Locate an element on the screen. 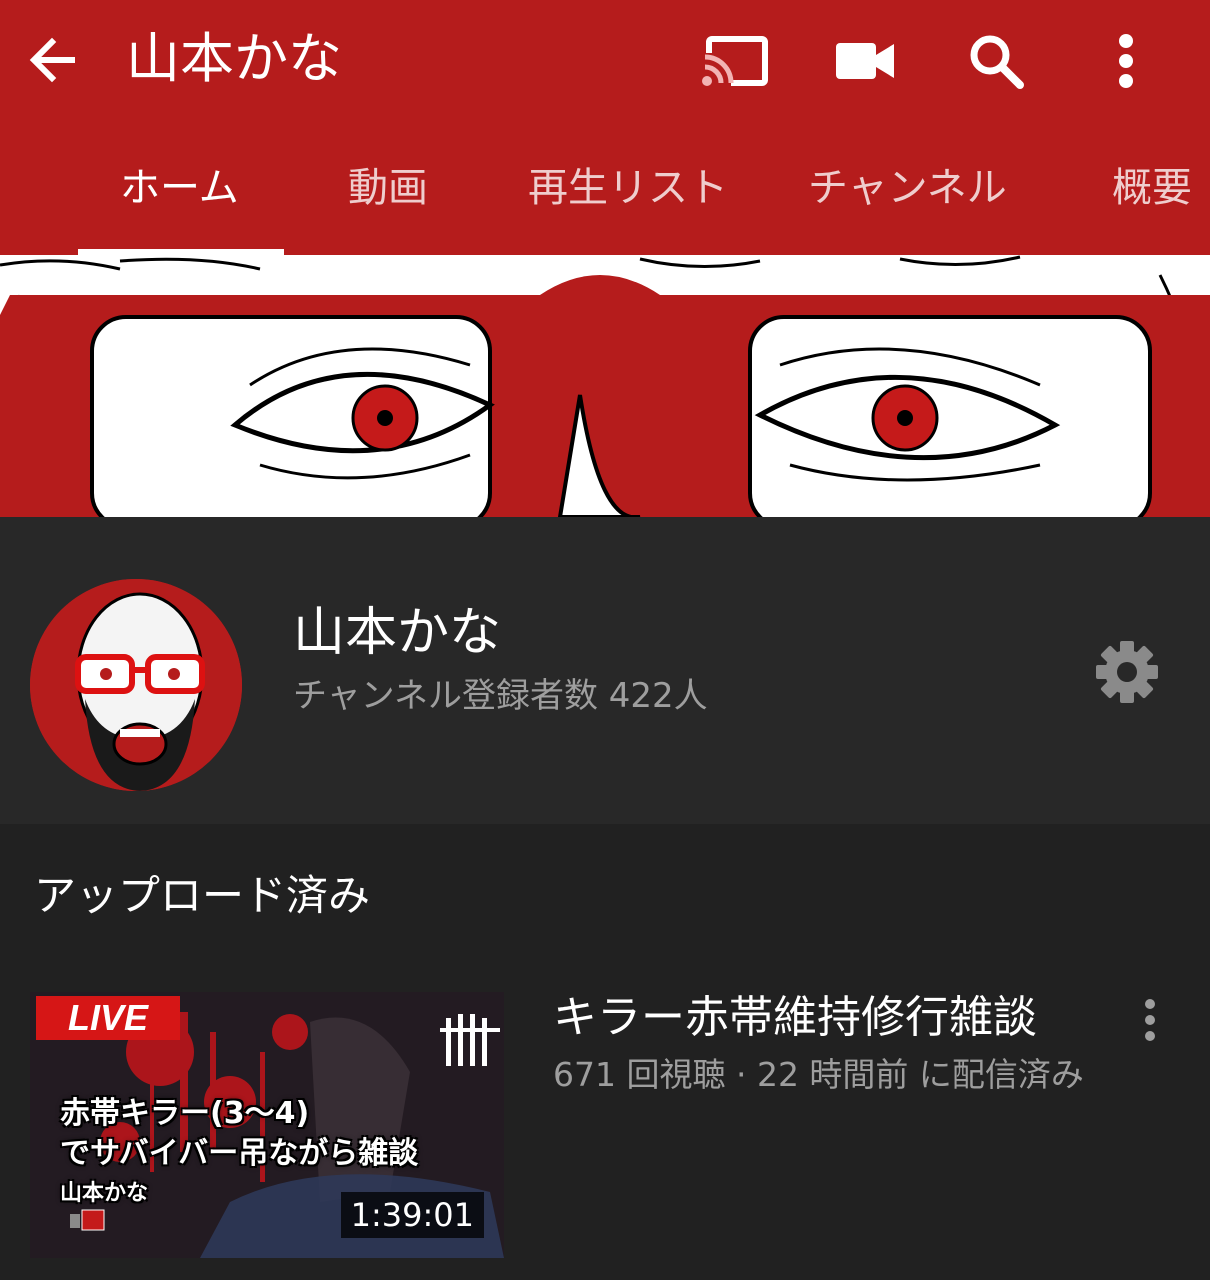 This screenshot has width=1210, height=1280. gear-icon is located at coordinates (1127, 672).